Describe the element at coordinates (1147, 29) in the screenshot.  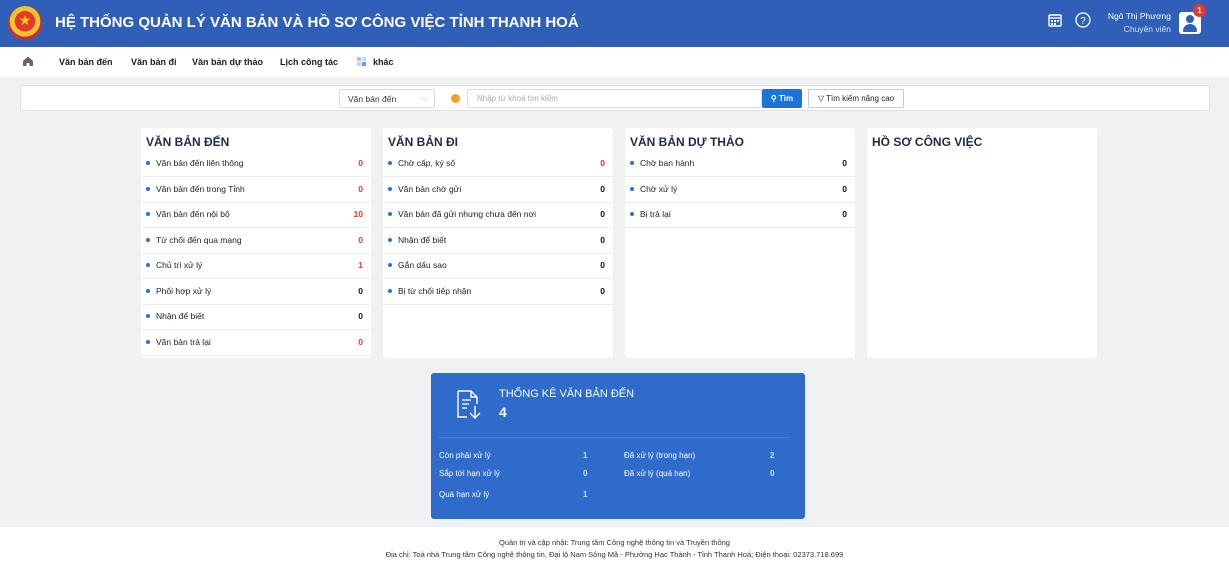
I see `user-role: Chuyên viên` at that location.